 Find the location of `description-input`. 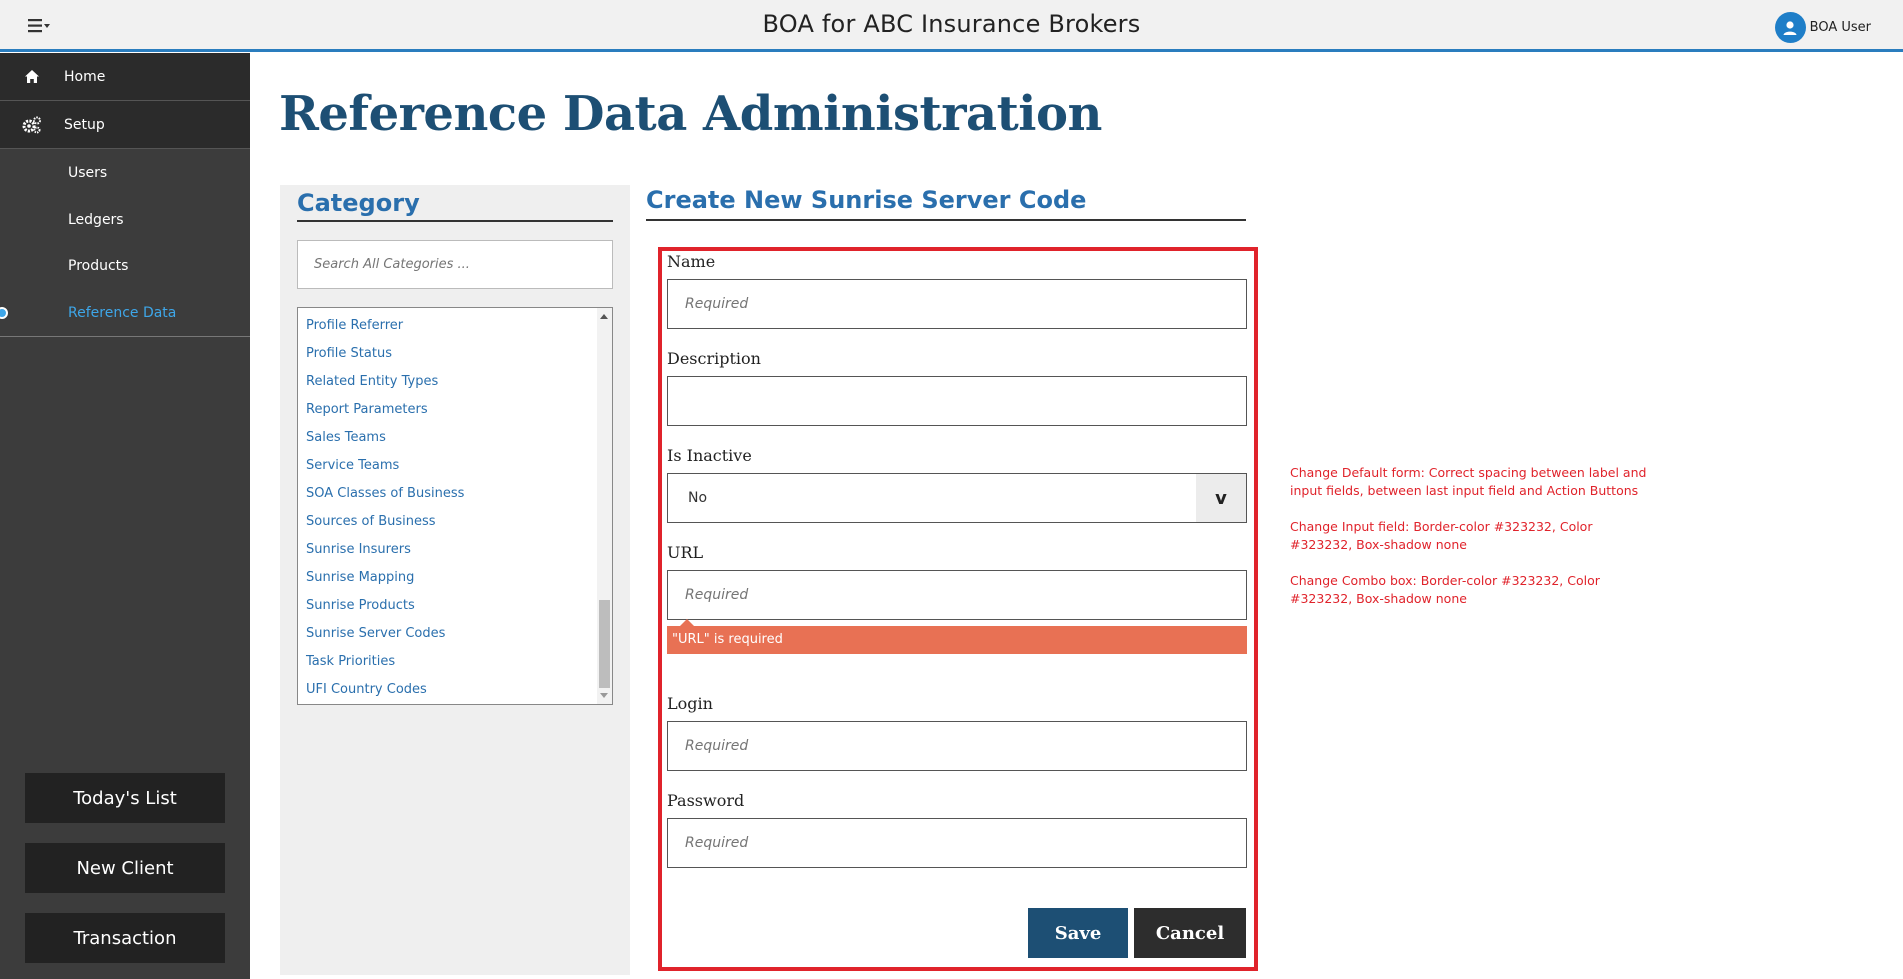

description-input is located at coordinates (957, 401).